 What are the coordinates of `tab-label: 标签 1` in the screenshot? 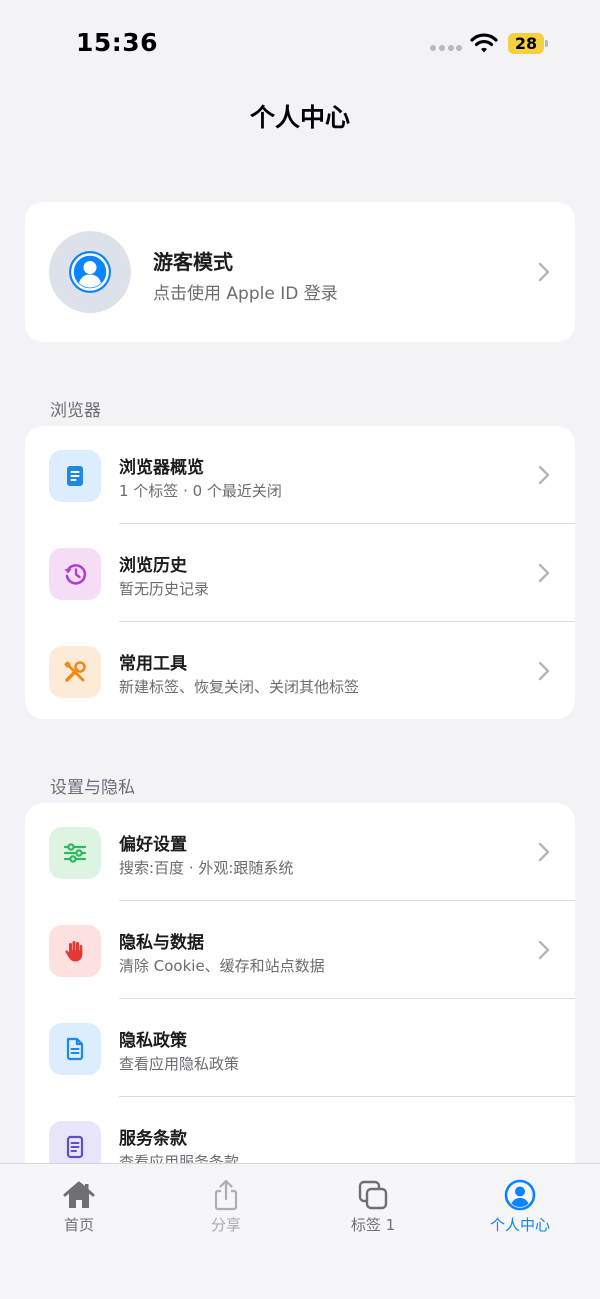 It's located at (373, 1225).